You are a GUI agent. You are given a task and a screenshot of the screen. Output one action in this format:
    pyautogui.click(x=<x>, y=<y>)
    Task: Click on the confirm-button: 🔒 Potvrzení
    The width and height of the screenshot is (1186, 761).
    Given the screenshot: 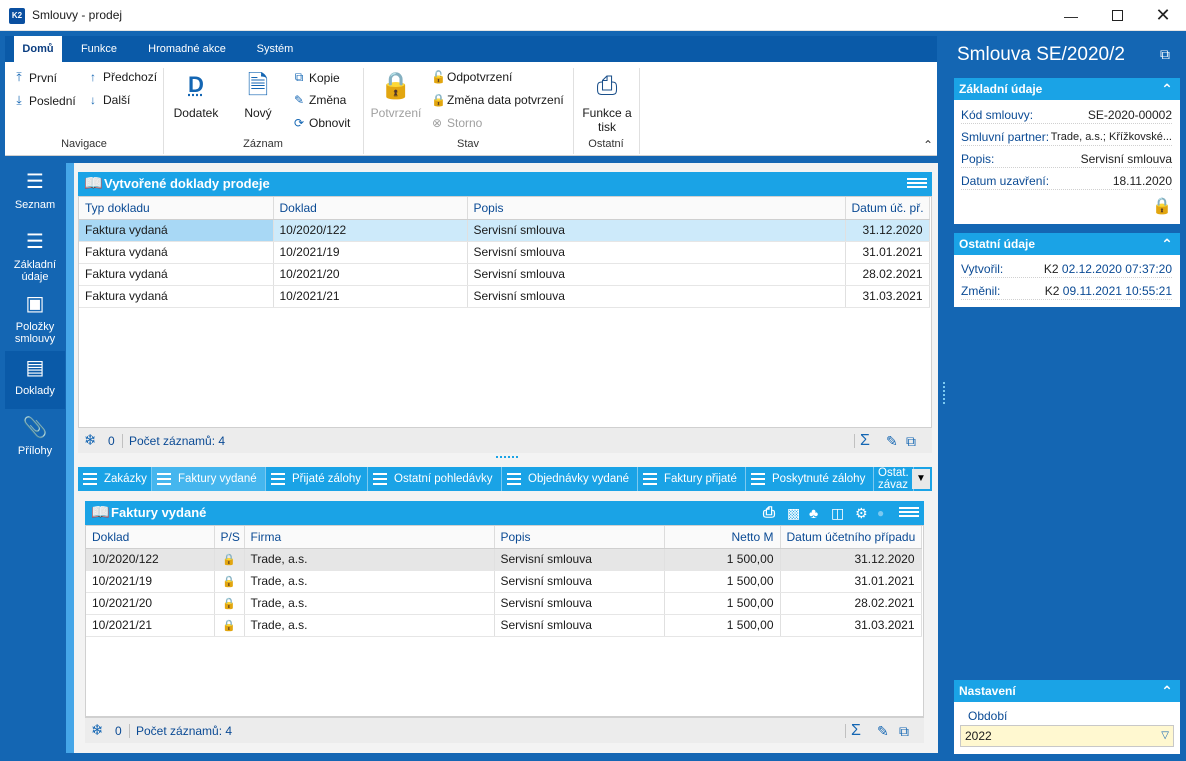 What is the action you would take?
    pyautogui.click(x=396, y=95)
    